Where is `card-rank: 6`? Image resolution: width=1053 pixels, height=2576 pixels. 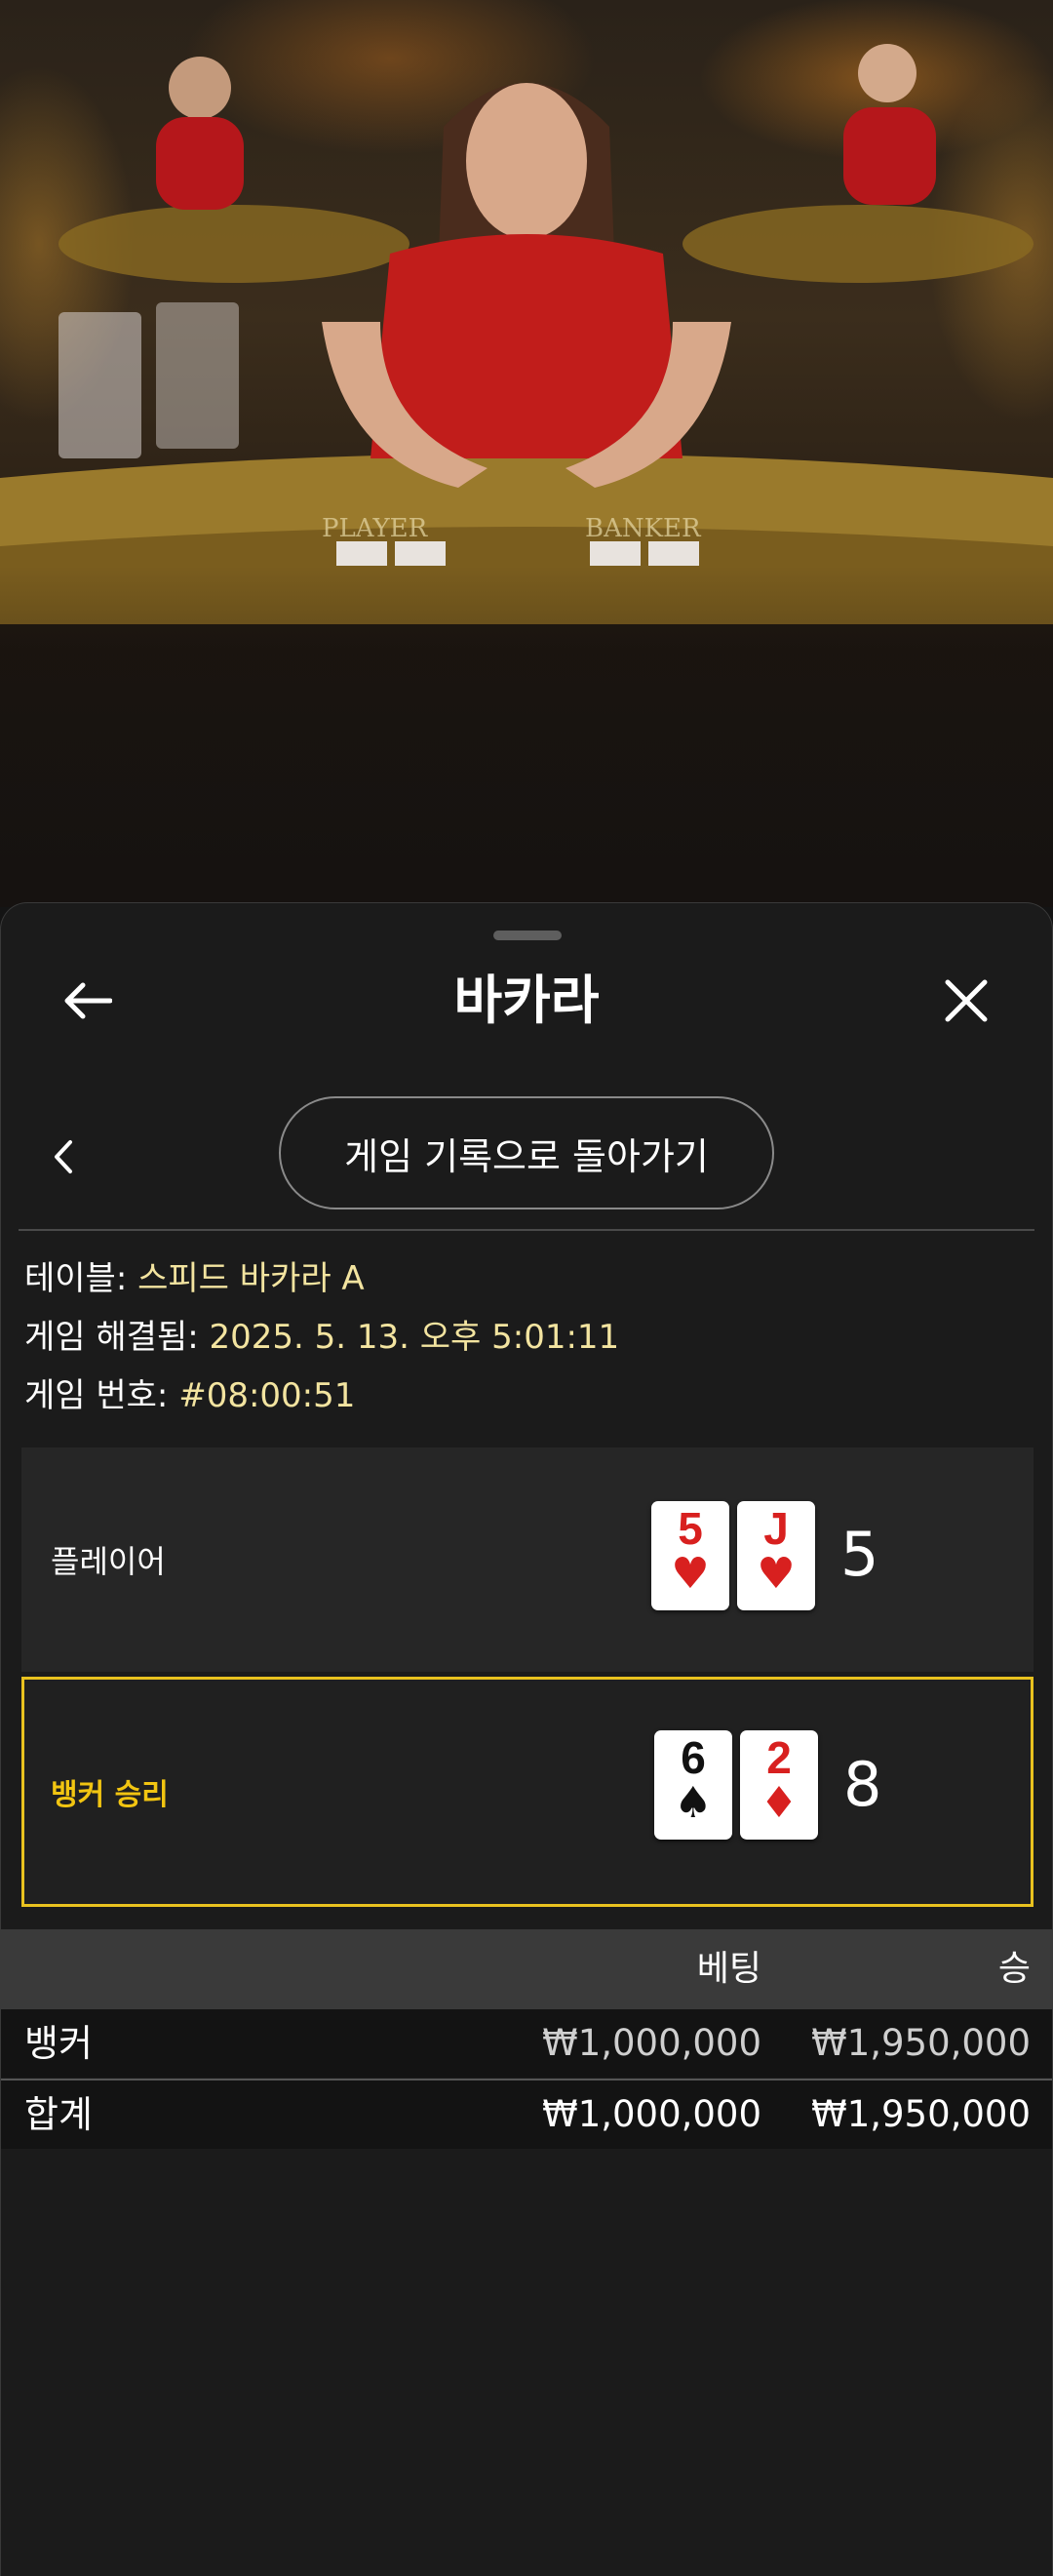 card-rank: 6 is located at coordinates (693, 1757).